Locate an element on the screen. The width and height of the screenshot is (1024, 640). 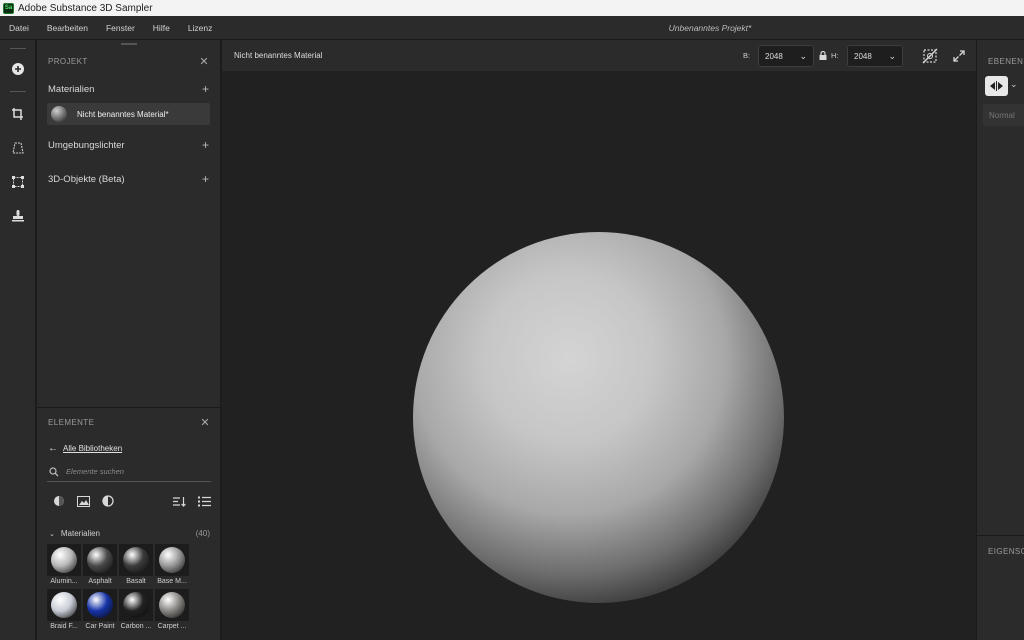
crop-icon is located at coordinates (18, 114).